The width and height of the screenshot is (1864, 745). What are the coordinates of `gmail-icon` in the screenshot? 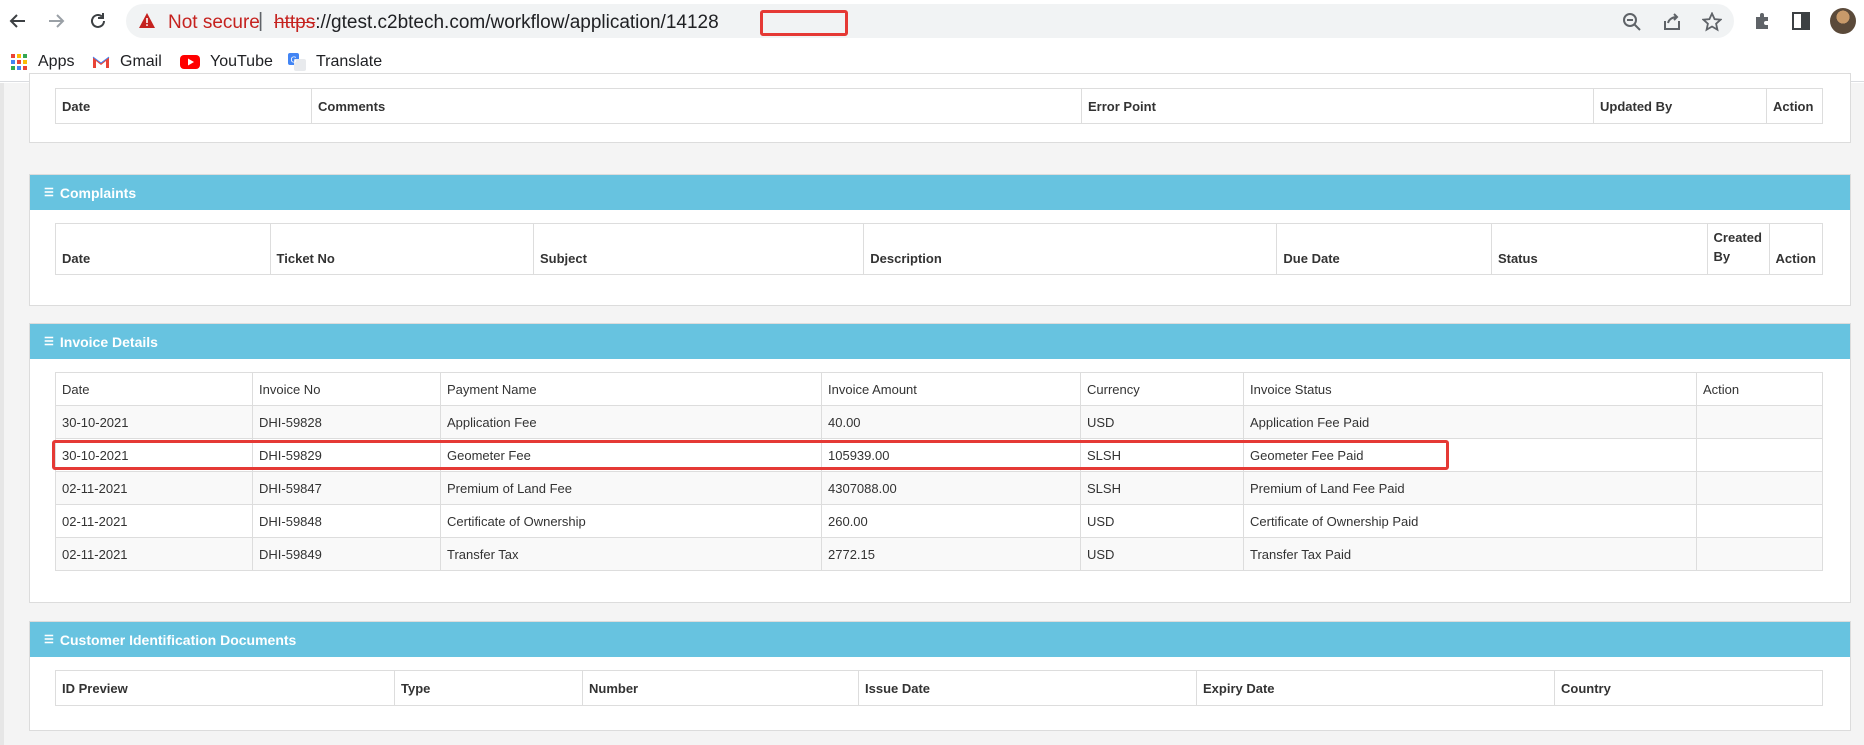 It's located at (101, 62).